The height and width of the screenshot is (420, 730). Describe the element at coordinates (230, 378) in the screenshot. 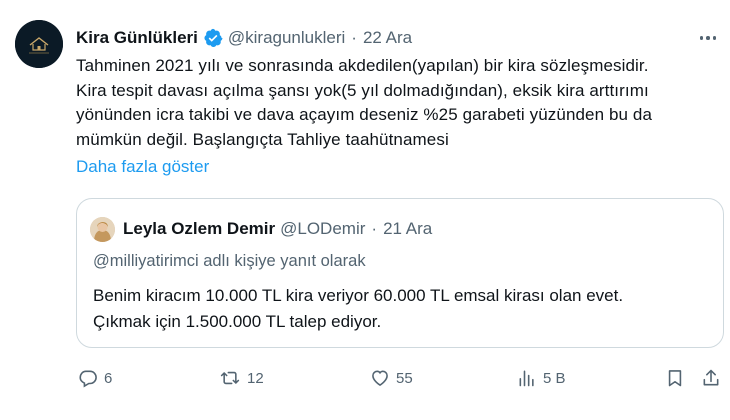

I see `retweet-icon` at that location.